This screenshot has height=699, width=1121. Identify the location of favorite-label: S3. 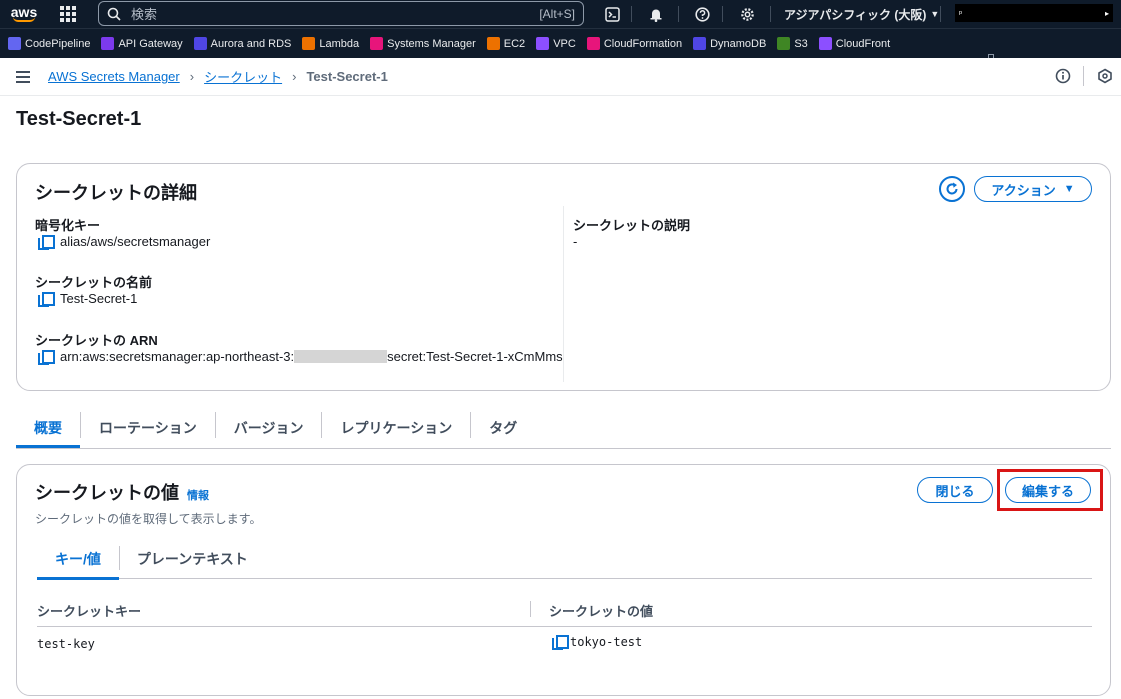
(801, 43).